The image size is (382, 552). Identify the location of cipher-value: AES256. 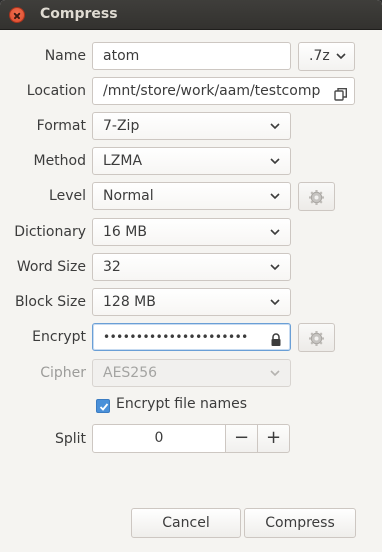
(130, 373).